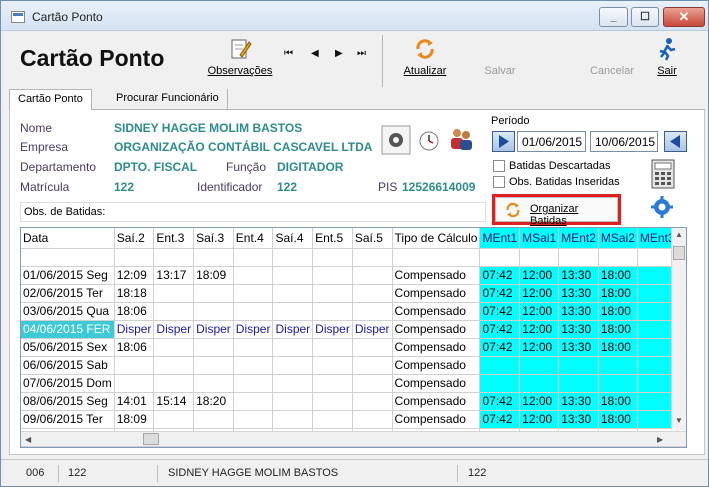 This screenshot has width=709, height=487. I want to click on table-cell: 18:20, so click(213, 401).